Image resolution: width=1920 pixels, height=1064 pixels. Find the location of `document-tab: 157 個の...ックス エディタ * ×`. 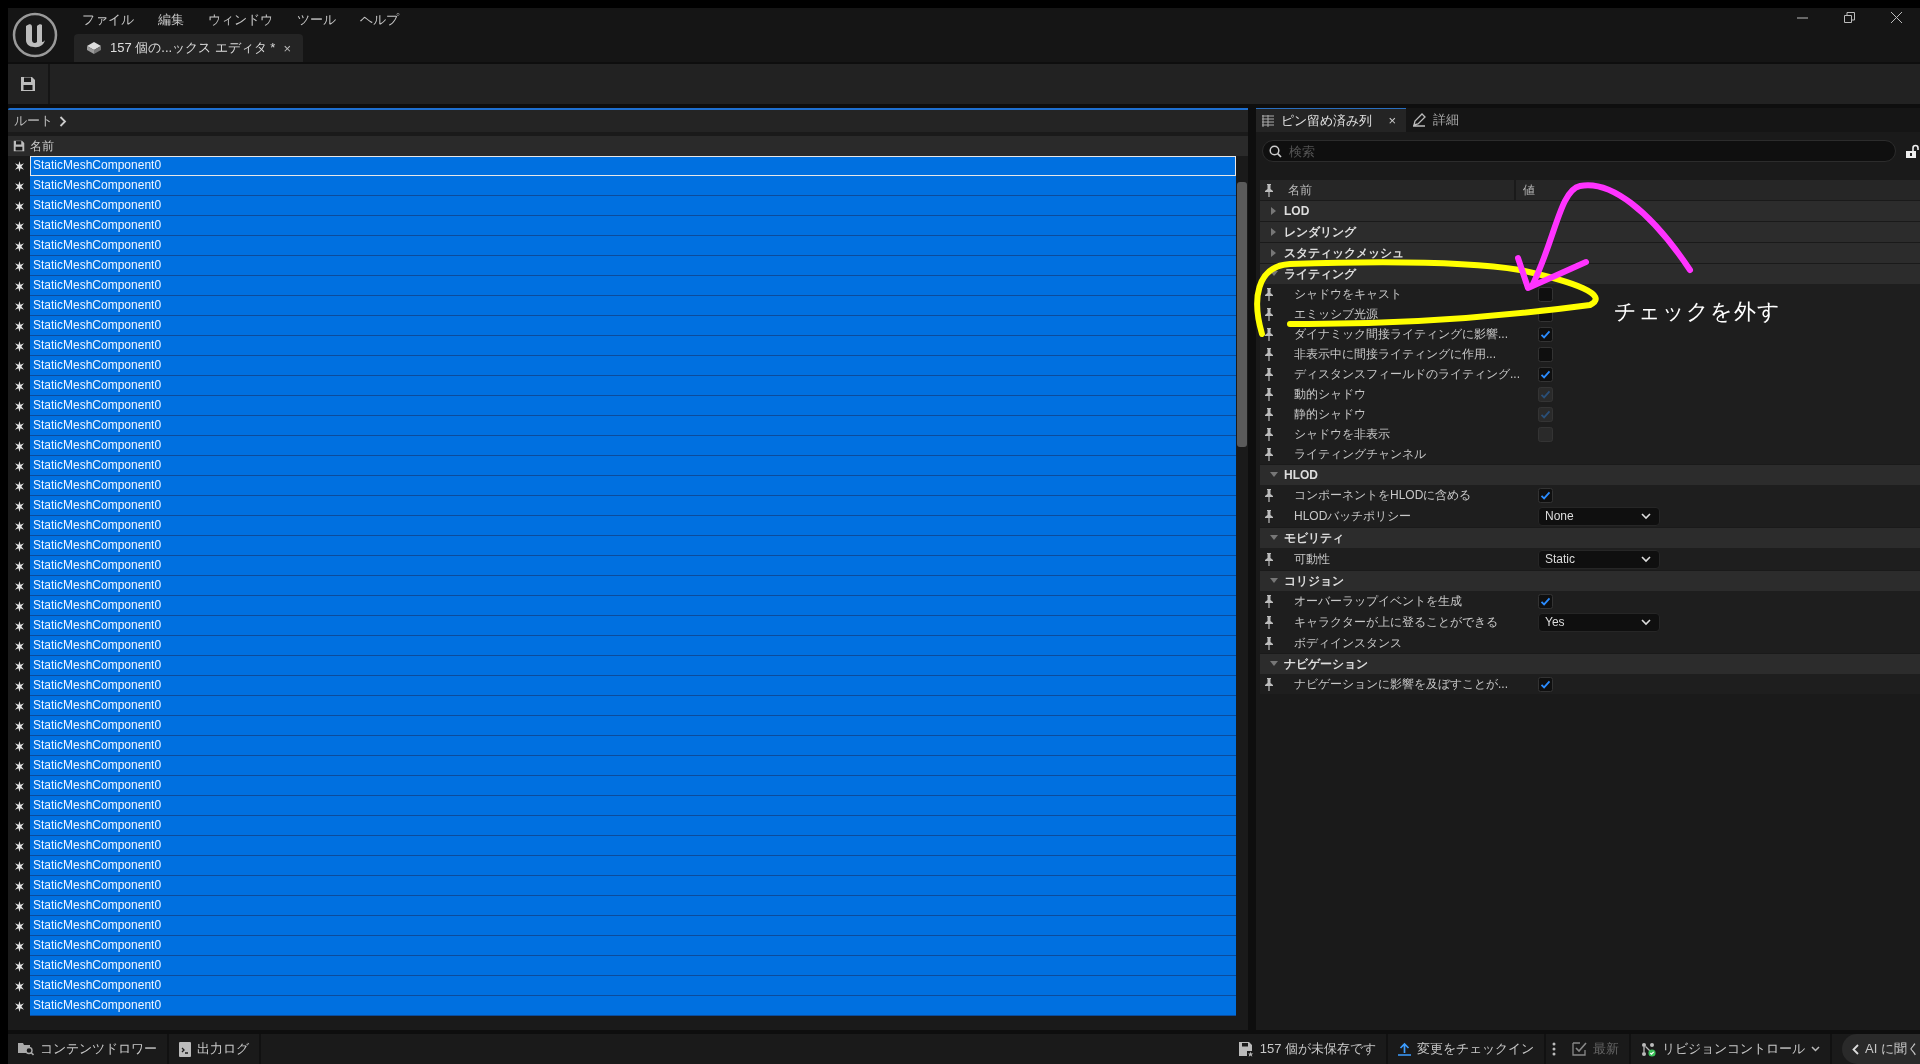

document-tab: 157 個の...ックス エディタ * × is located at coordinates (188, 48).